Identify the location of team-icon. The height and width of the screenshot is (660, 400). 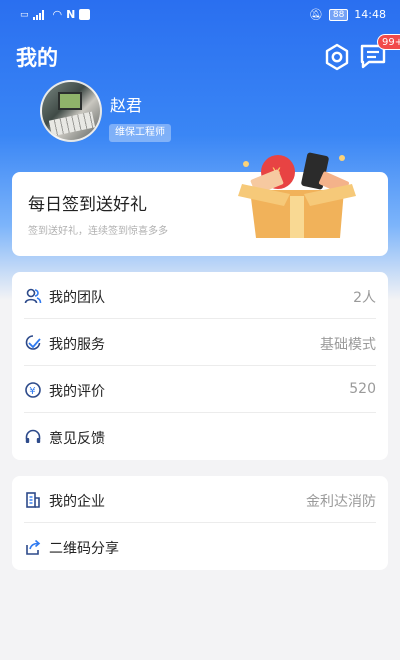
(33, 296).